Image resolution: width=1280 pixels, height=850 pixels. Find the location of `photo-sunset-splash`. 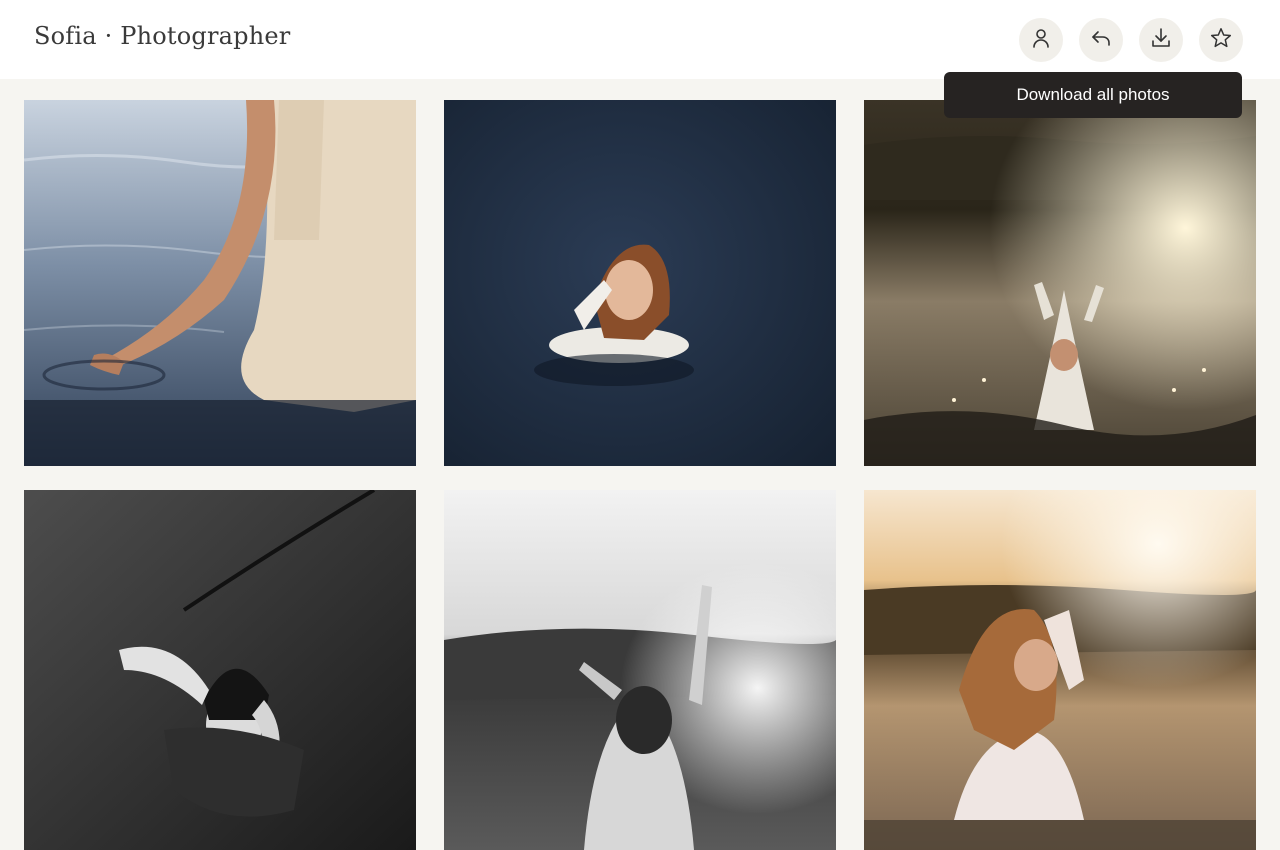

photo-sunset-splash is located at coordinates (1060, 283).